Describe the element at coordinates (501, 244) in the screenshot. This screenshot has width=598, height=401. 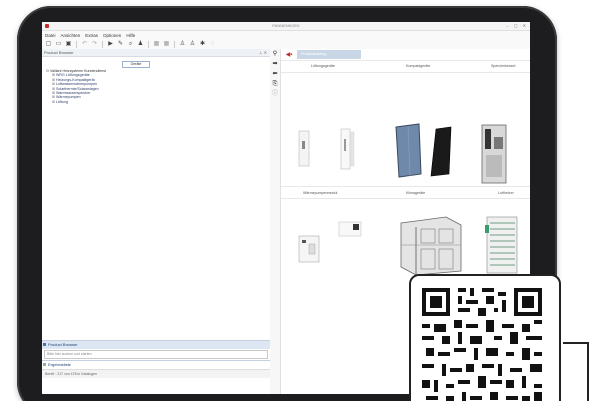
I see `product-tile-air-heater` at that location.